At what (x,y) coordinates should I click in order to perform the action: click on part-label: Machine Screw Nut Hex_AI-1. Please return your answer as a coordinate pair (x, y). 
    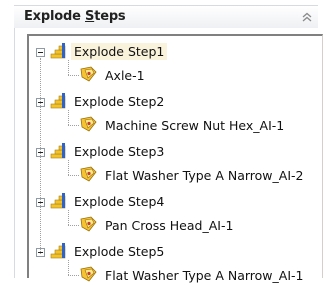
    Looking at the image, I should click on (194, 125).